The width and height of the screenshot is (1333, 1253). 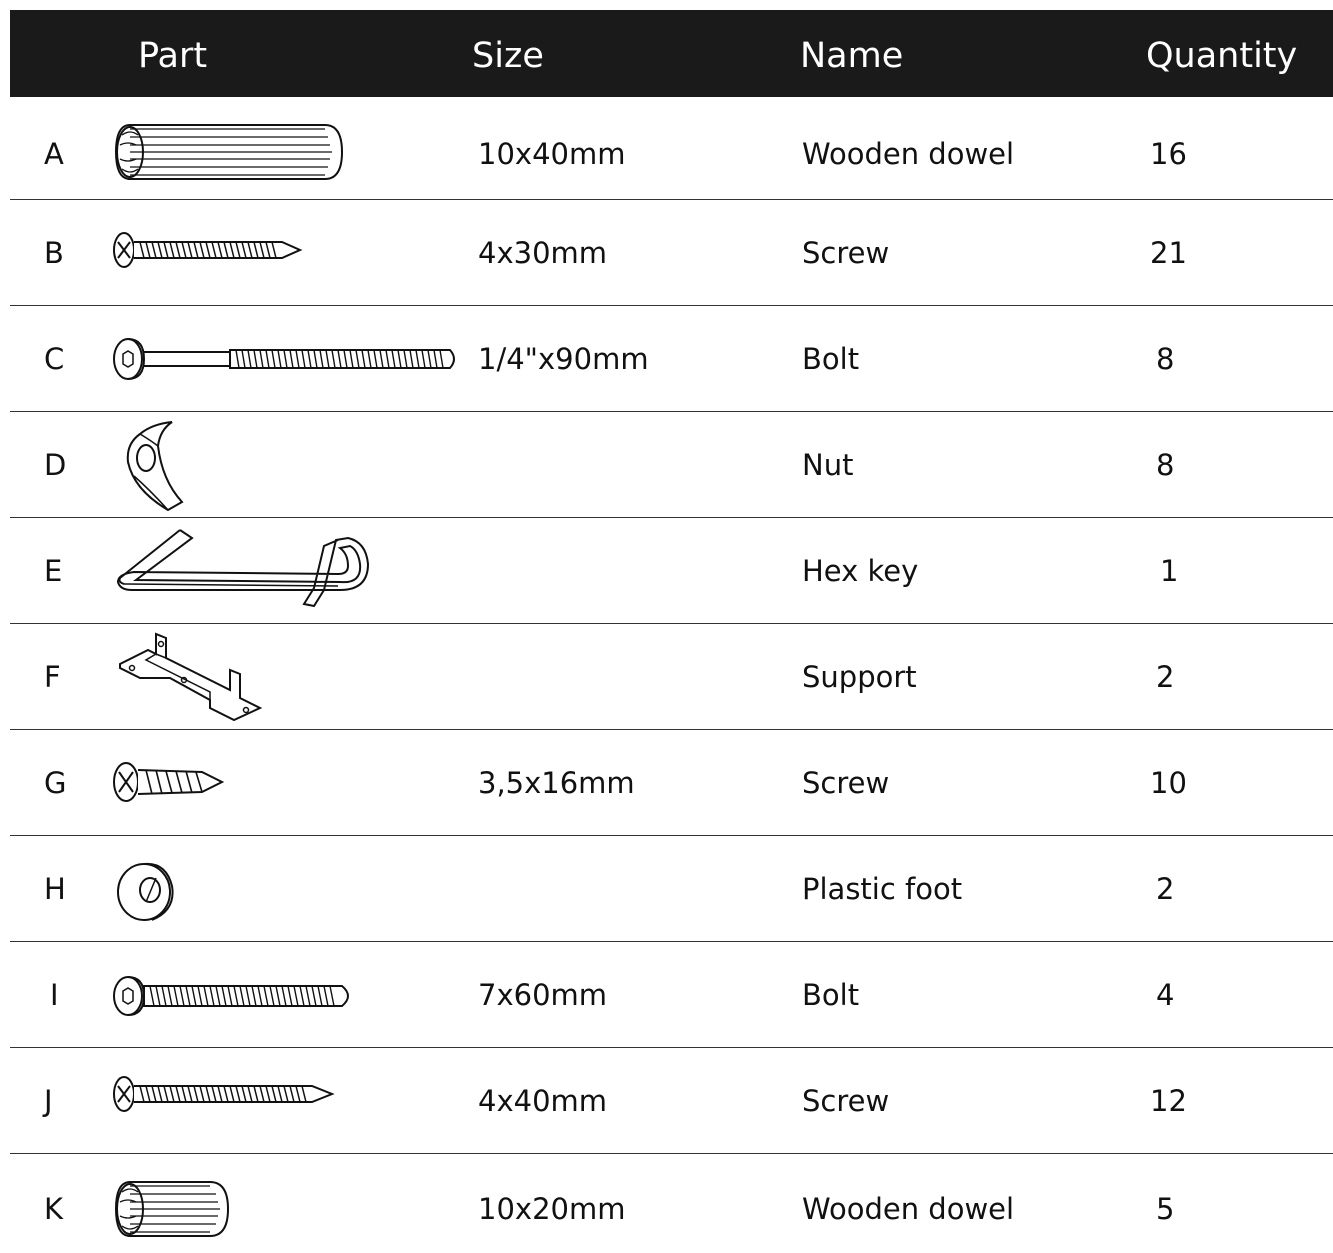 What do you see at coordinates (1169, 571) in the screenshot?
I see `part-quantity: 1` at bounding box center [1169, 571].